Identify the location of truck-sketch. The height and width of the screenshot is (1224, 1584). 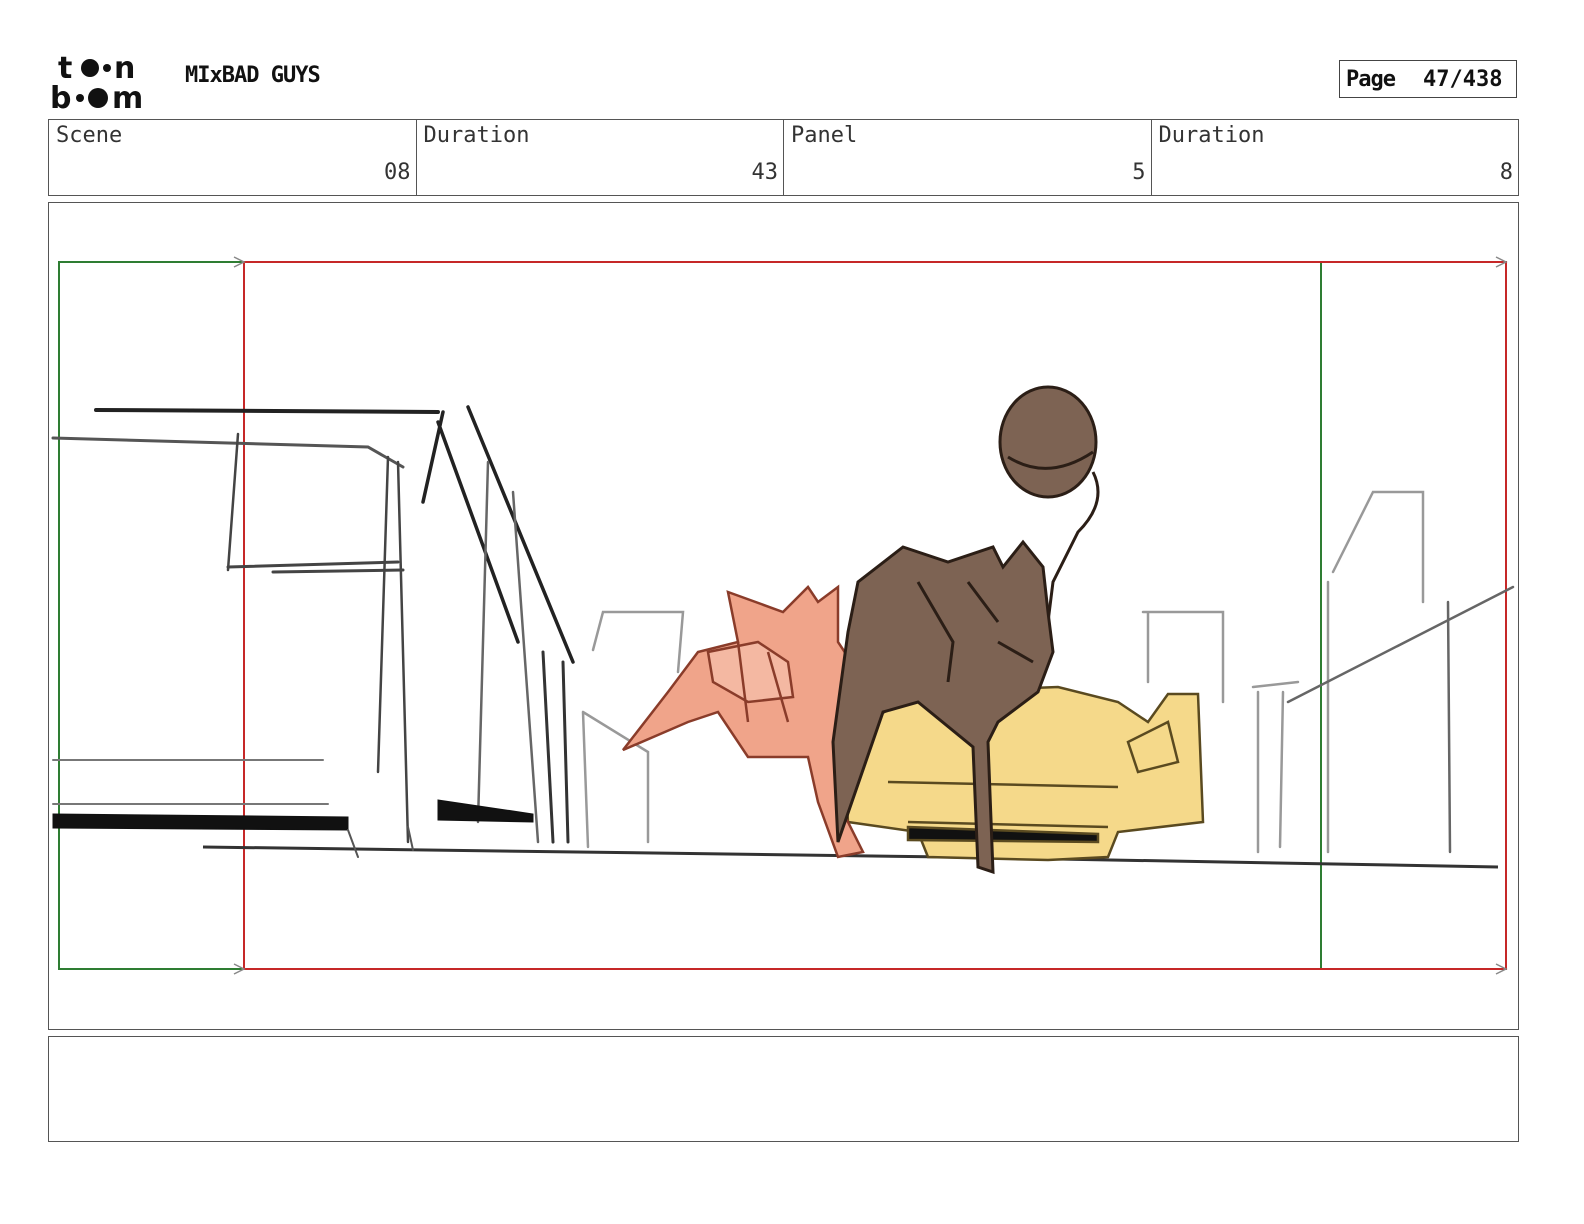
(313, 631).